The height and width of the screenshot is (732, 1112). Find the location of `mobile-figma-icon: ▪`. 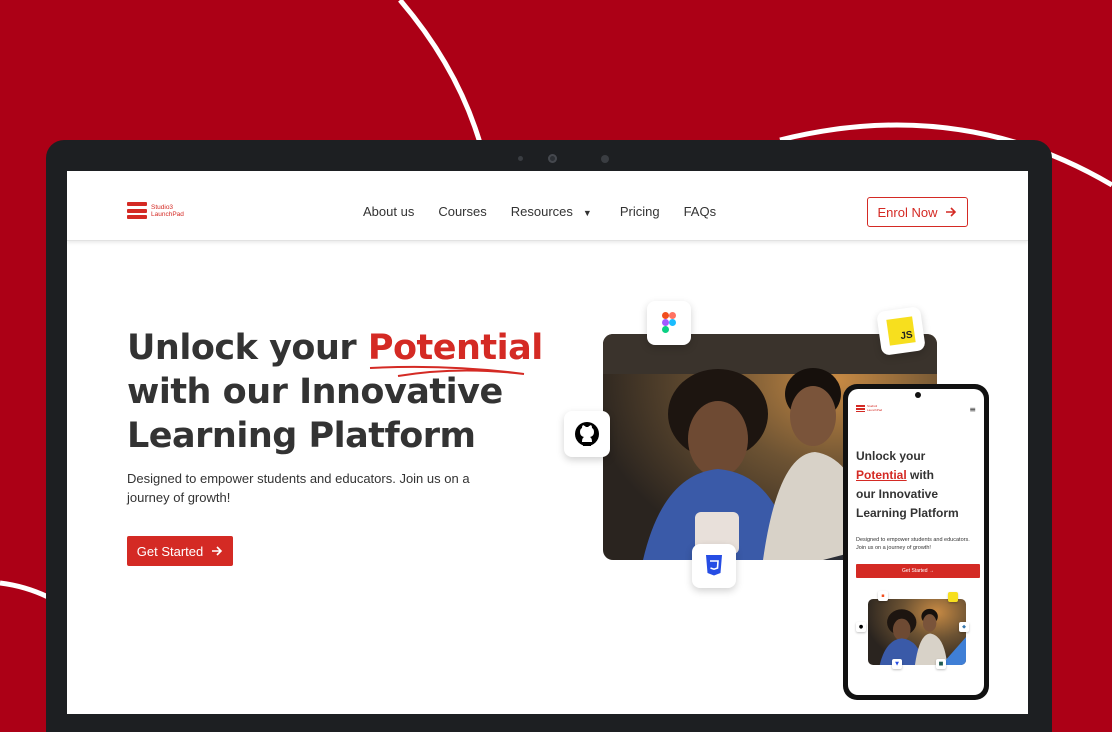

mobile-figma-icon: ▪ is located at coordinates (883, 596).